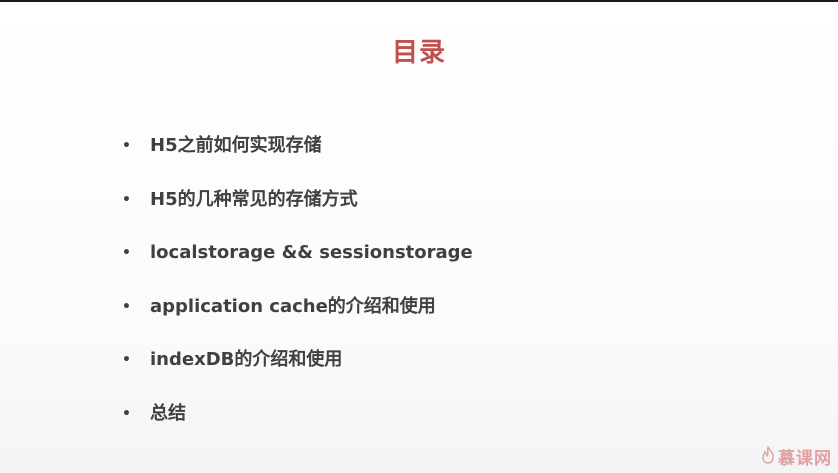  What do you see at coordinates (418, 53) in the screenshot?
I see `slide-title: 目录` at bounding box center [418, 53].